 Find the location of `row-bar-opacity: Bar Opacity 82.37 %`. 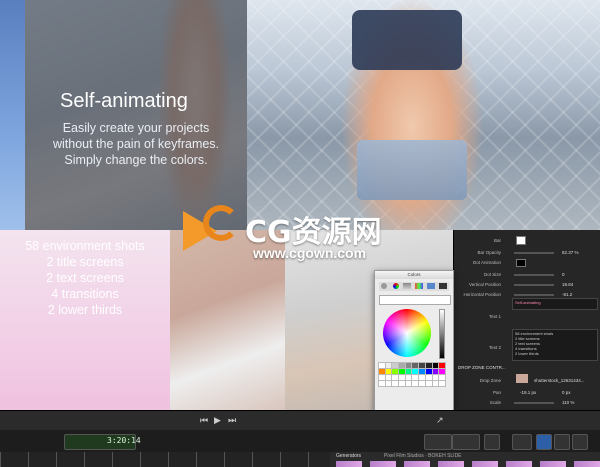

row-bar-opacity: Bar Opacity 82.37 % is located at coordinates (527, 253).